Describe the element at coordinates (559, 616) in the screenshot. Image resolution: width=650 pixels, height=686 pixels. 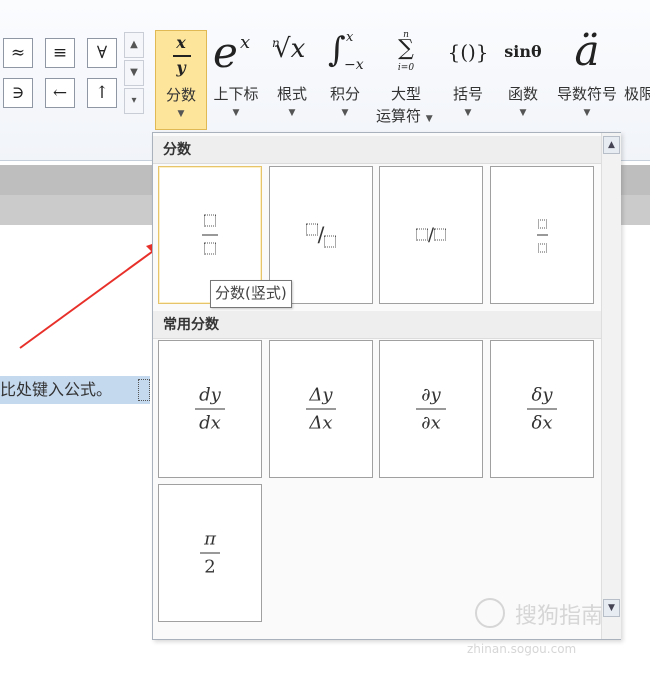
I see `watermark-text: 搜狗指南` at that location.